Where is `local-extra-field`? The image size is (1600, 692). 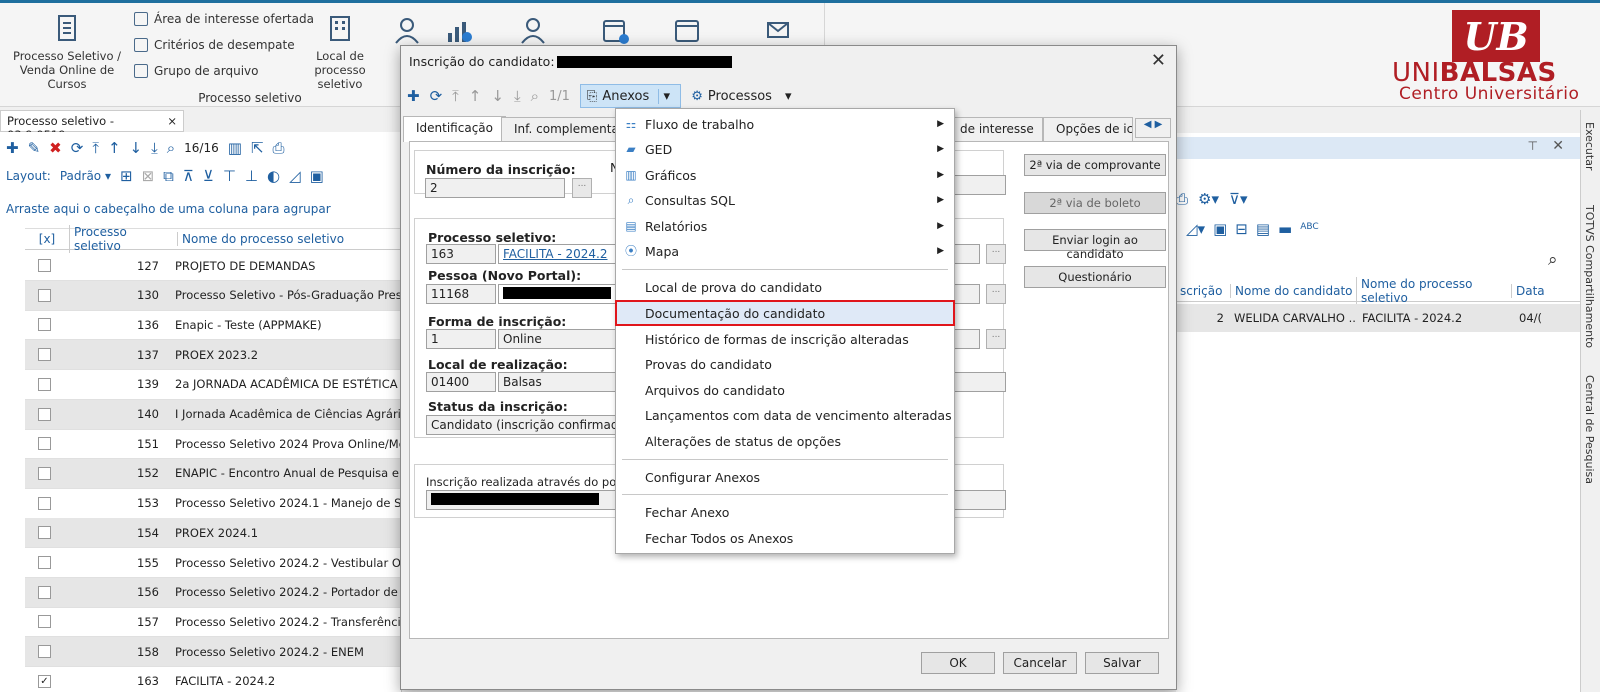 local-extra-field is located at coordinates (978, 382).